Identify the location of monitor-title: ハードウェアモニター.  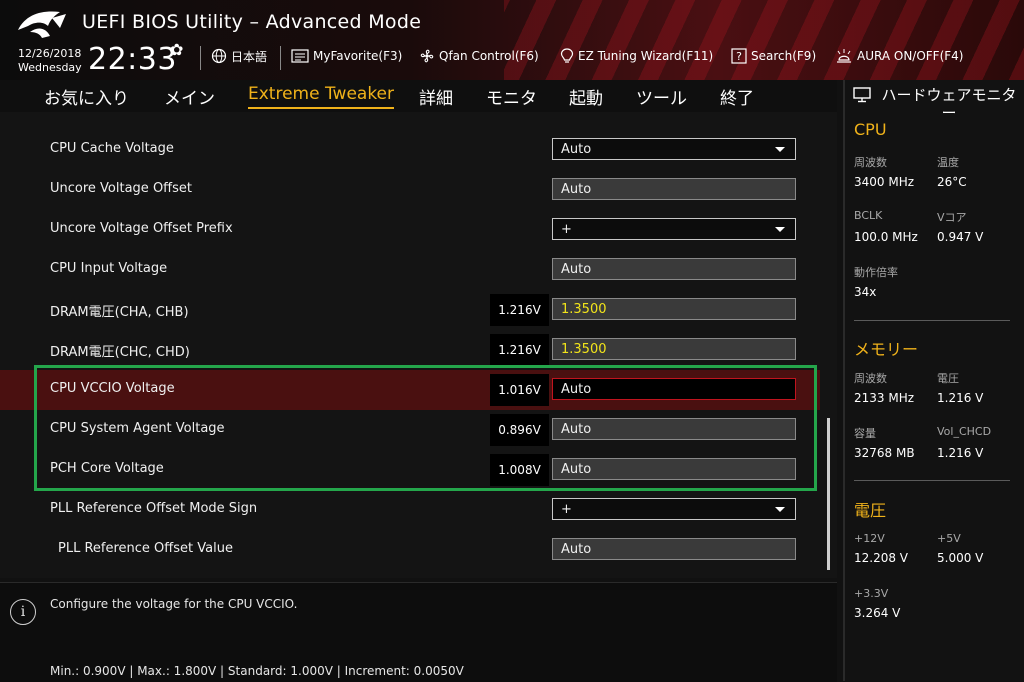
(938, 104).